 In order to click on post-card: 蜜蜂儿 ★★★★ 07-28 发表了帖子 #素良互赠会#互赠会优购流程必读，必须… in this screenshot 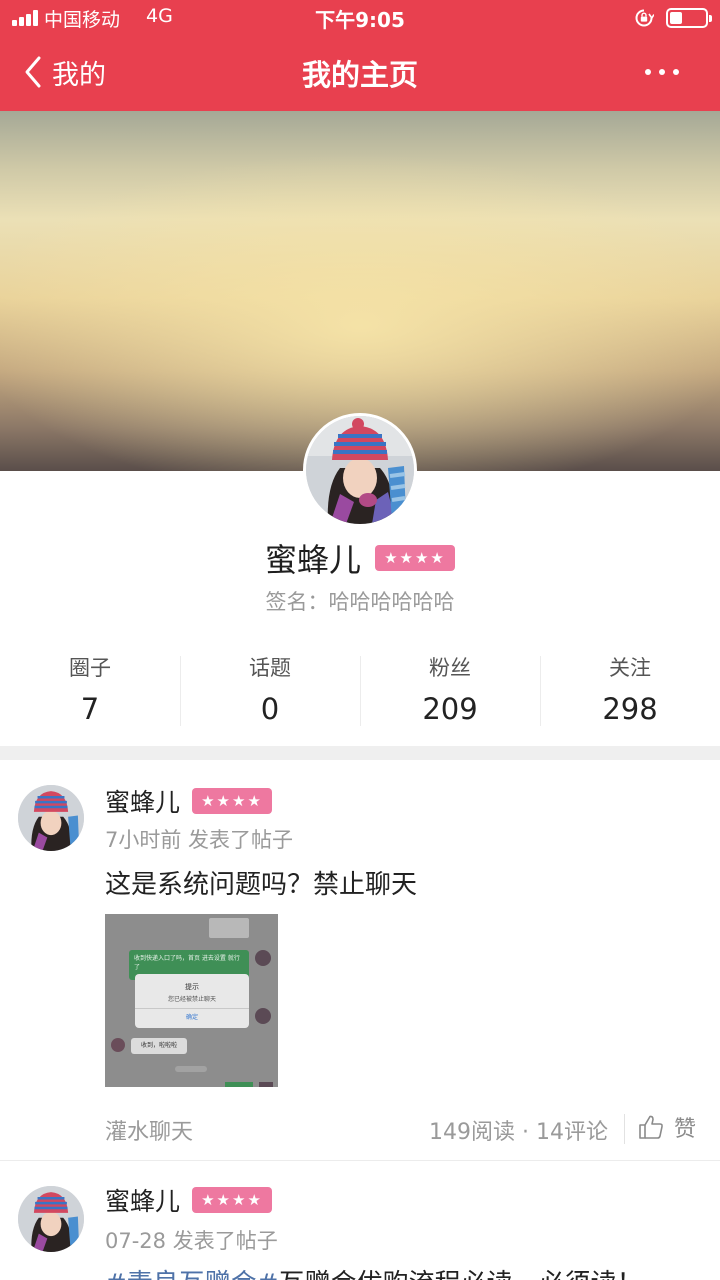, I will do `click(360, 1220)`.